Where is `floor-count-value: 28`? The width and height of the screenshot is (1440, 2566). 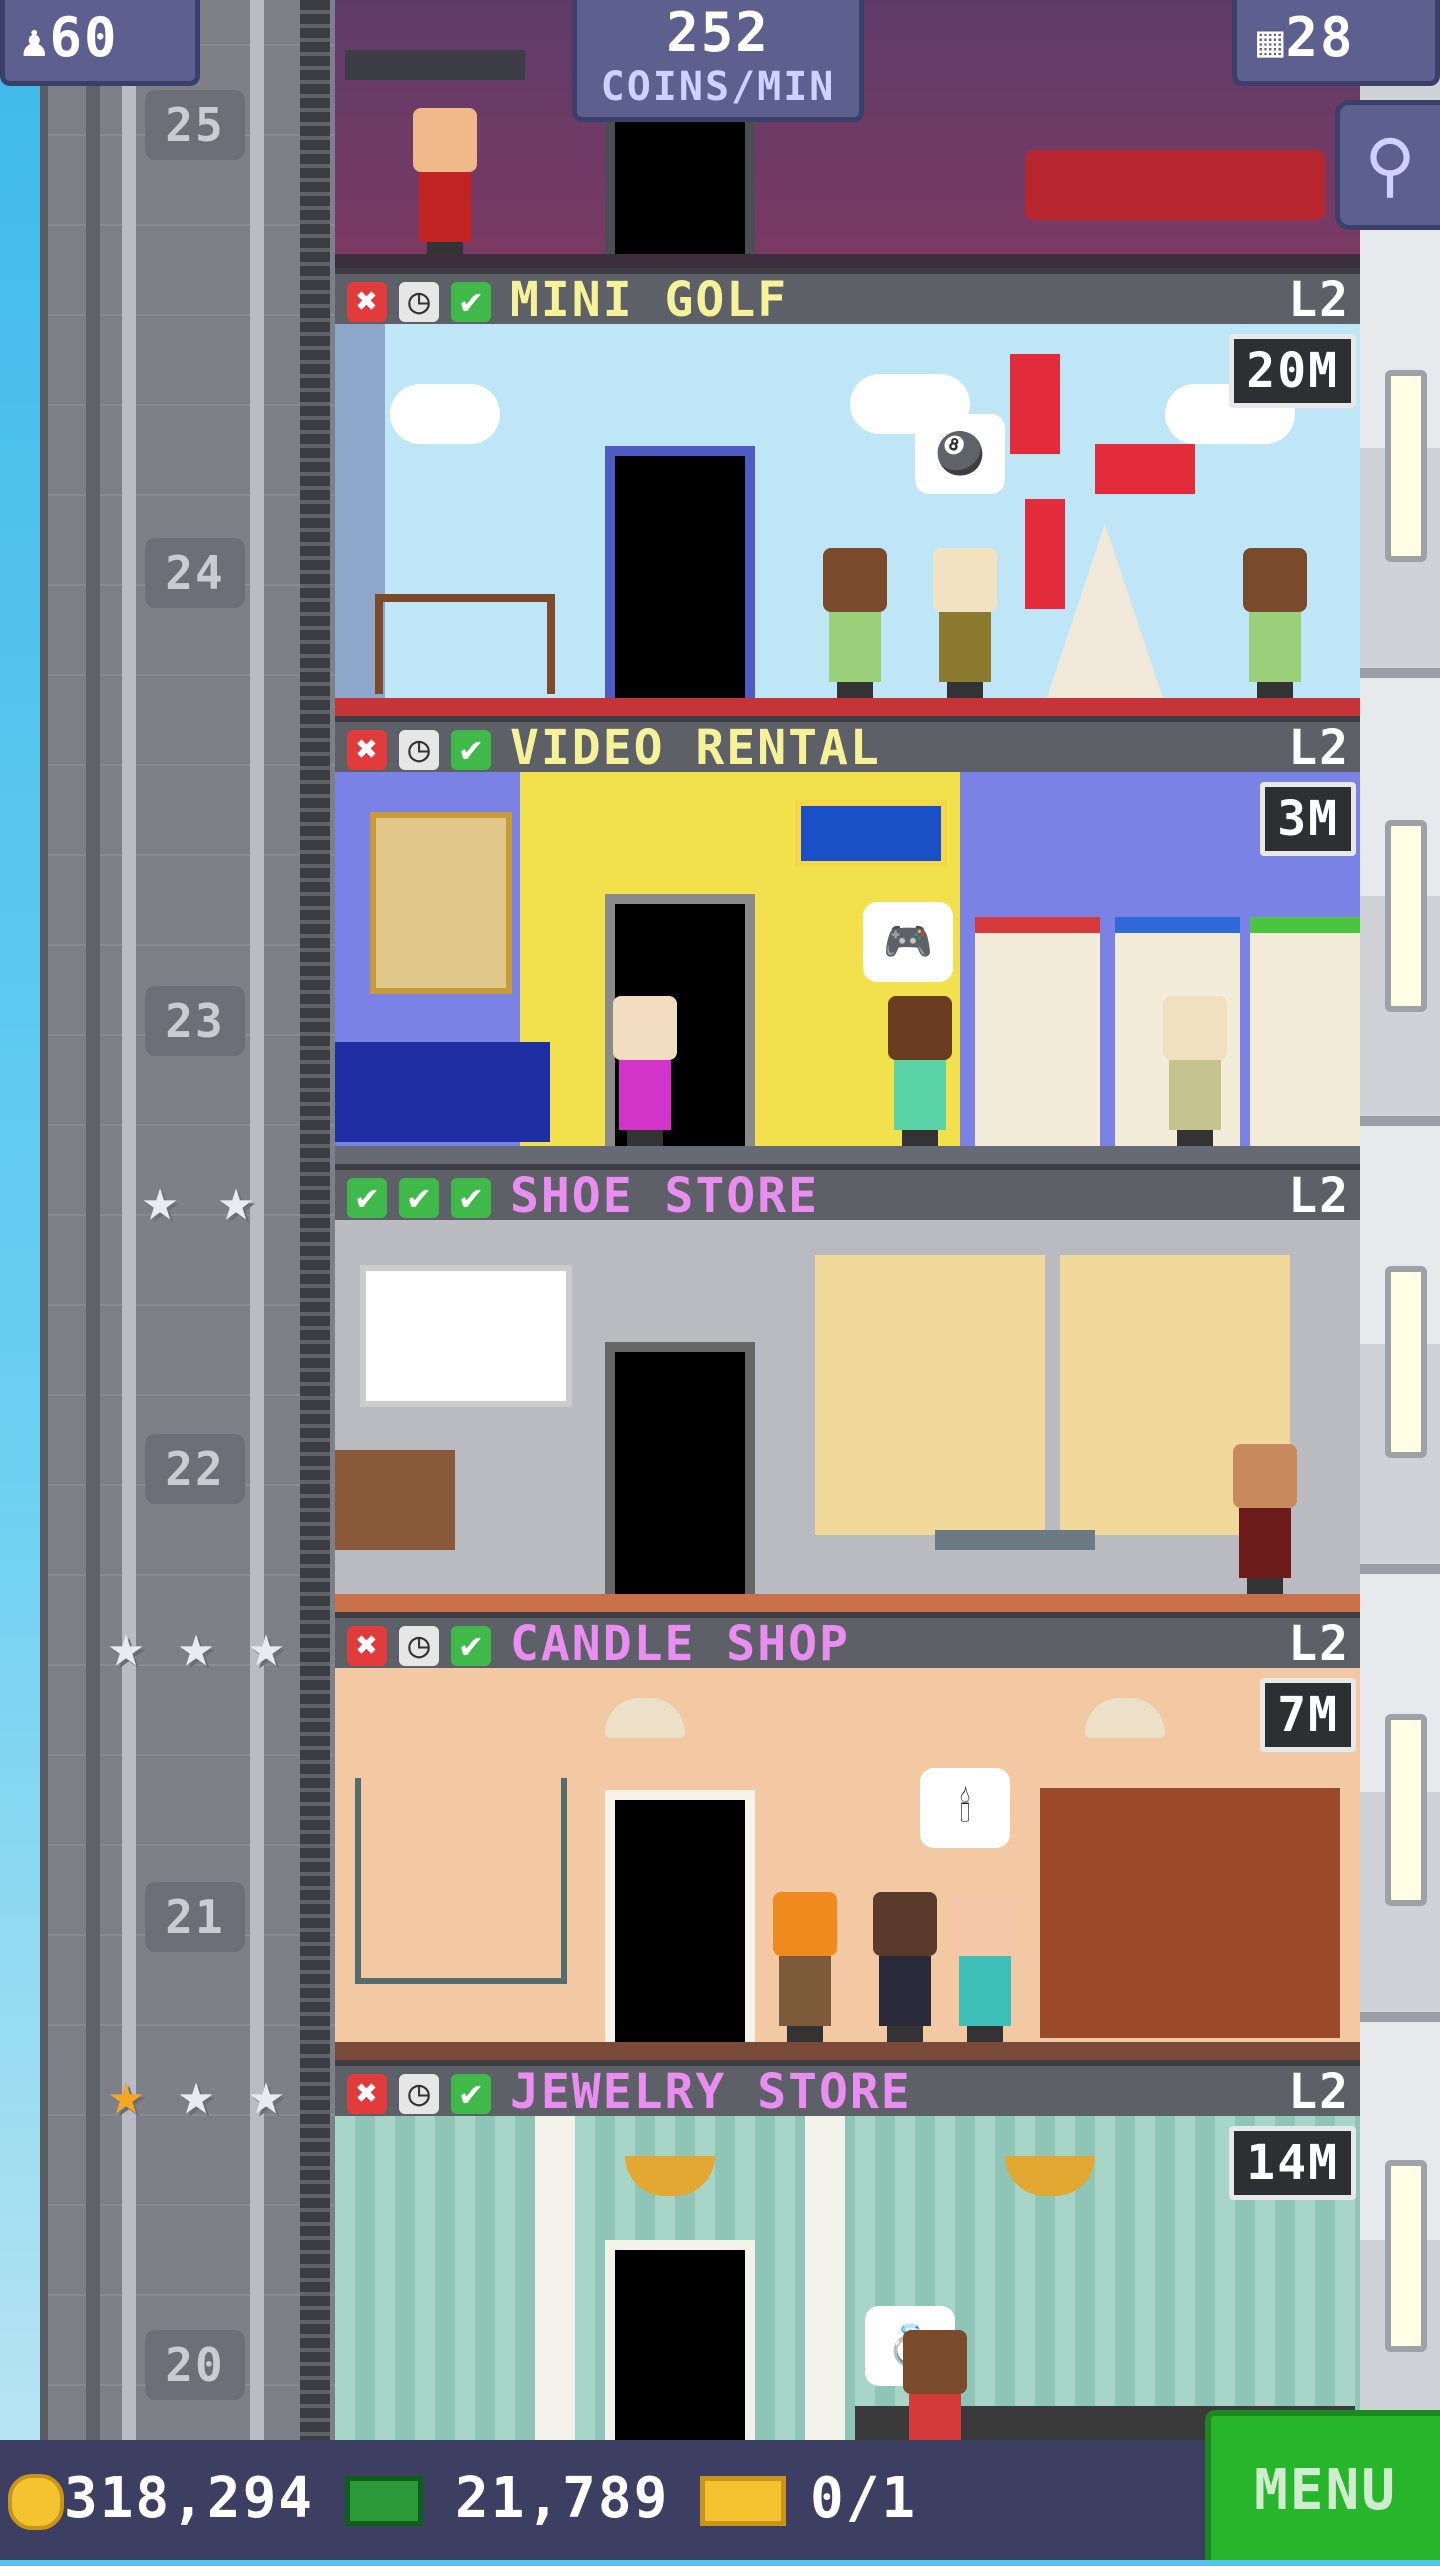 floor-count-value: 28 is located at coordinates (1320, 37).